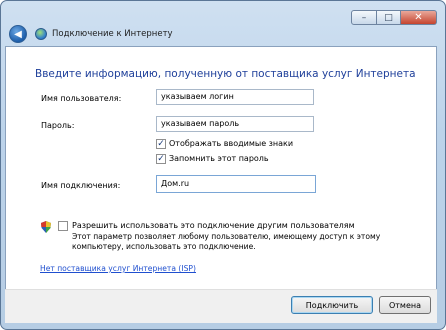  Describe the element at coordinates (364, 17) in the screenshot. I see `minimize-button: –` at that location.